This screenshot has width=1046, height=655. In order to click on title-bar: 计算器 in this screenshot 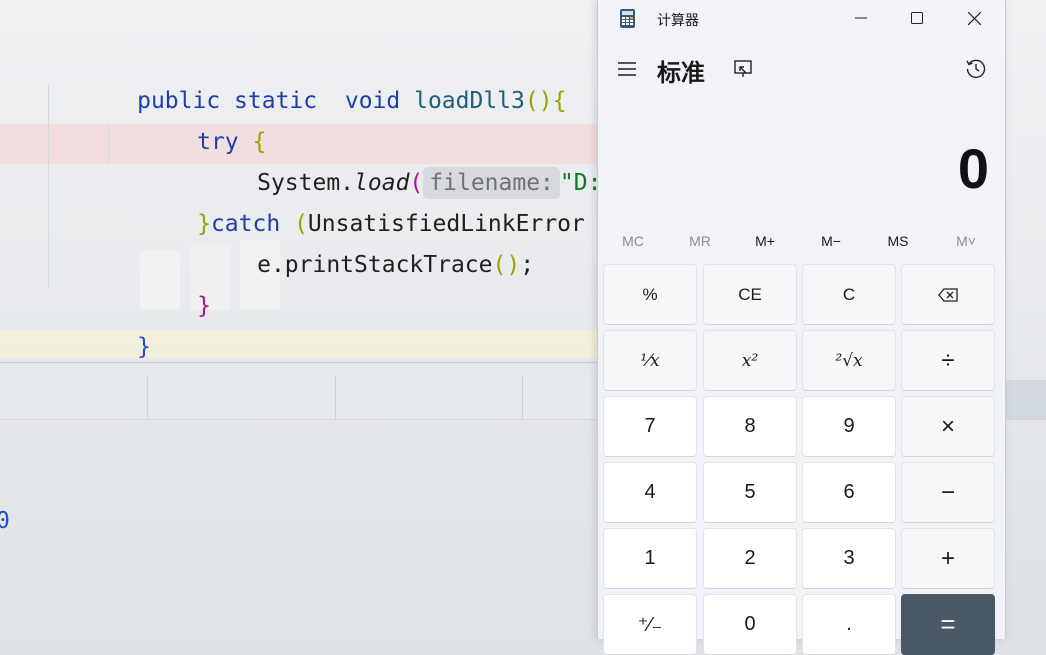, I will do `click(801, 18)`.